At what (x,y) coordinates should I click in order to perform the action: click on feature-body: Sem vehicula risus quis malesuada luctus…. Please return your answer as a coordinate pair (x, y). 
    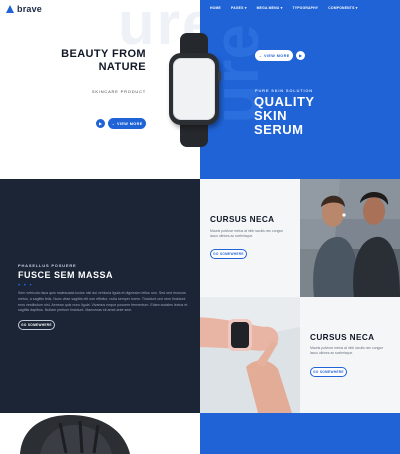
    Looking at the image, I should click on (103, 302).